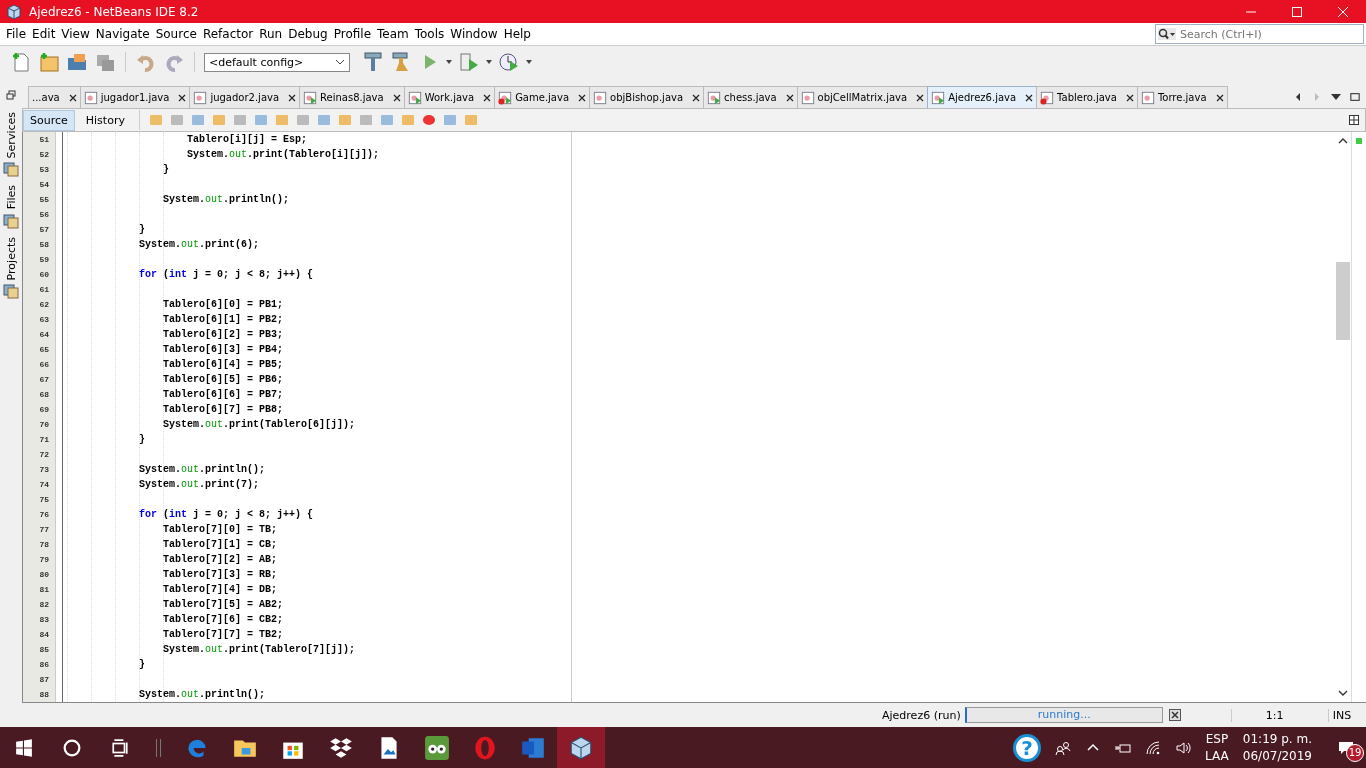  What do you see at coordinates (21, 62) in the screenshot?
I see `new-file-icon` at bounding box center [21, 62].